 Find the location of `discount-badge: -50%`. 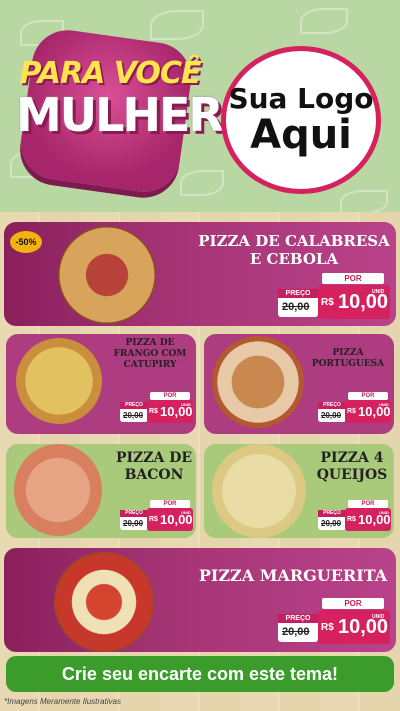

discount-badge: -50% is located at coordinates (26, 242).